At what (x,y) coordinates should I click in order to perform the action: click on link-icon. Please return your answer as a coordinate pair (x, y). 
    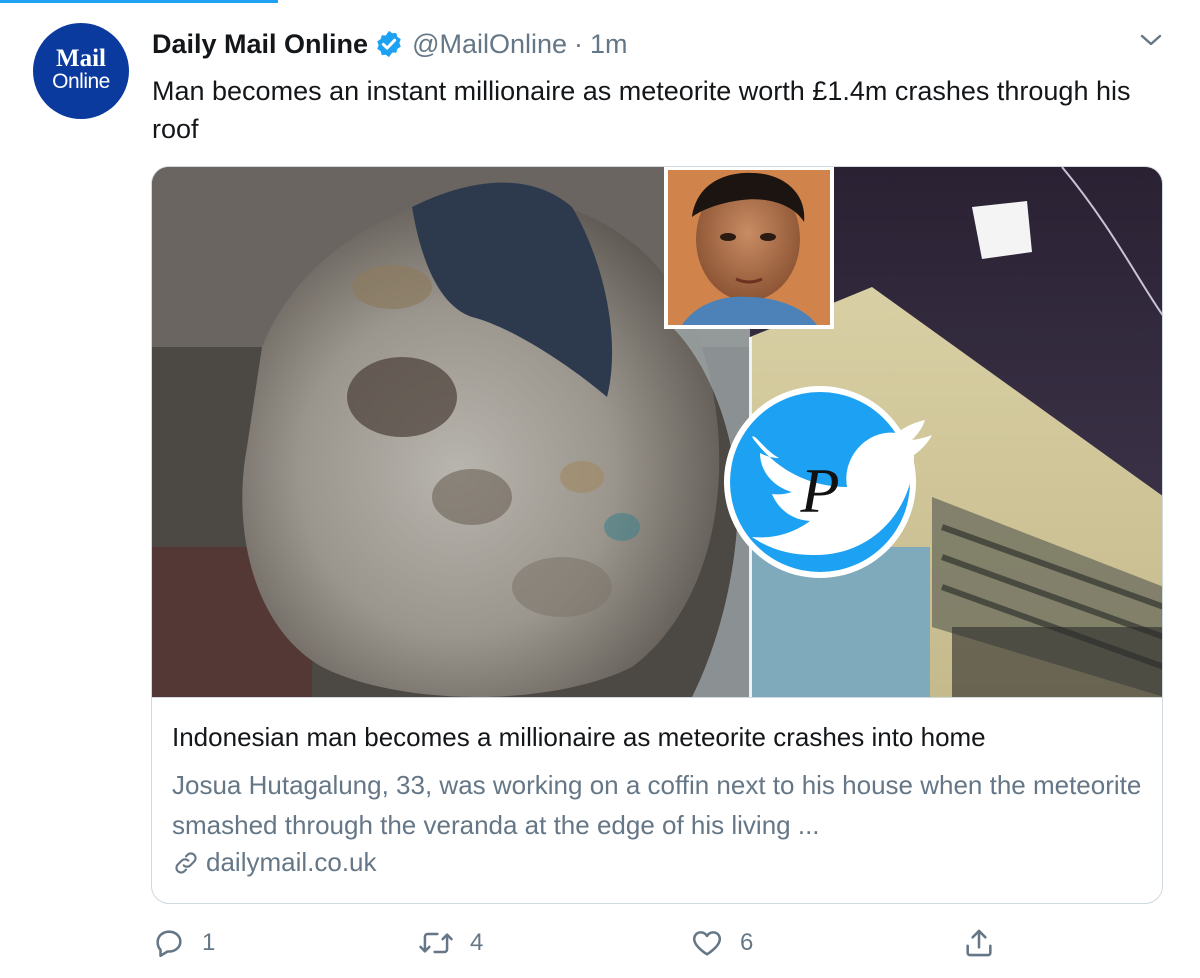
    Looking at the image, I should click on (186, 862).